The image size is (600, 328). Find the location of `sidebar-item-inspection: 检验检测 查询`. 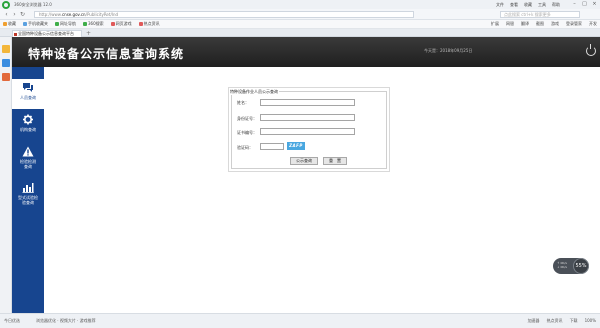

sidebar-item-inspection: 检验检测 查询 is located at coordinates (28, 160).